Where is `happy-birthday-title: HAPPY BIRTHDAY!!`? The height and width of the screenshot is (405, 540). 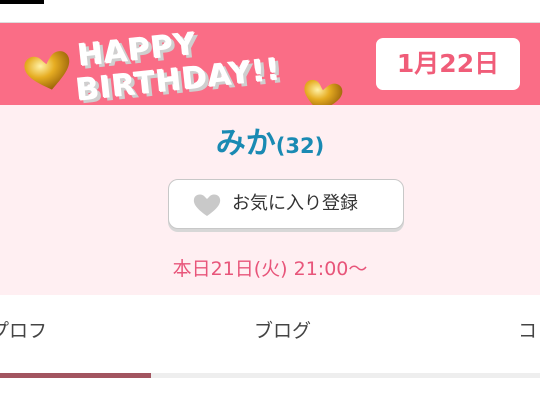
happy-birthday-title: HAPPY BIRTHDAY!! is located at coordinates (205, 68).